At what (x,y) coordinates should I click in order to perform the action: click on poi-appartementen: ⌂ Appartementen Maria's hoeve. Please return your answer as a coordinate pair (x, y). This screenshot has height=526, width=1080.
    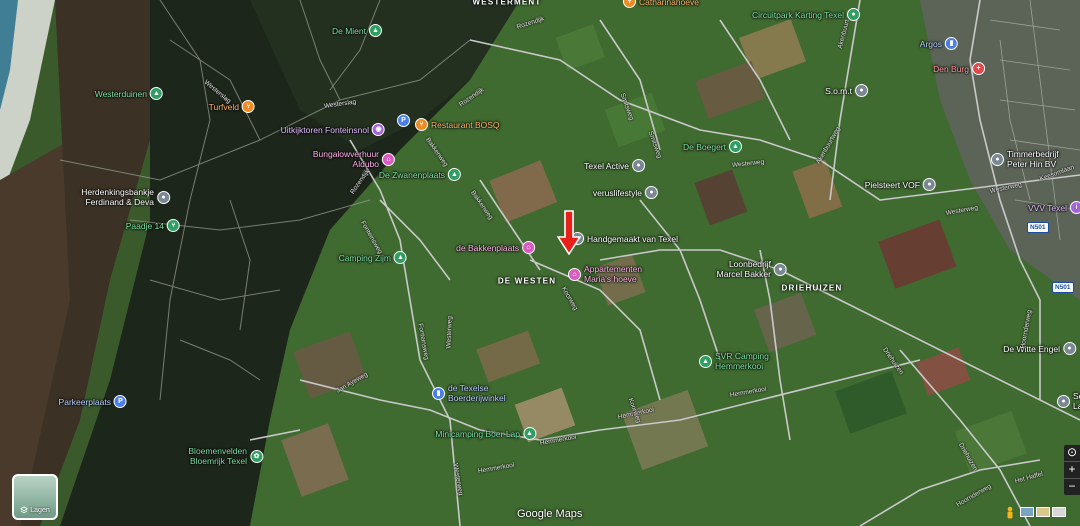
    Looking at the image, I should click on (605, 274).